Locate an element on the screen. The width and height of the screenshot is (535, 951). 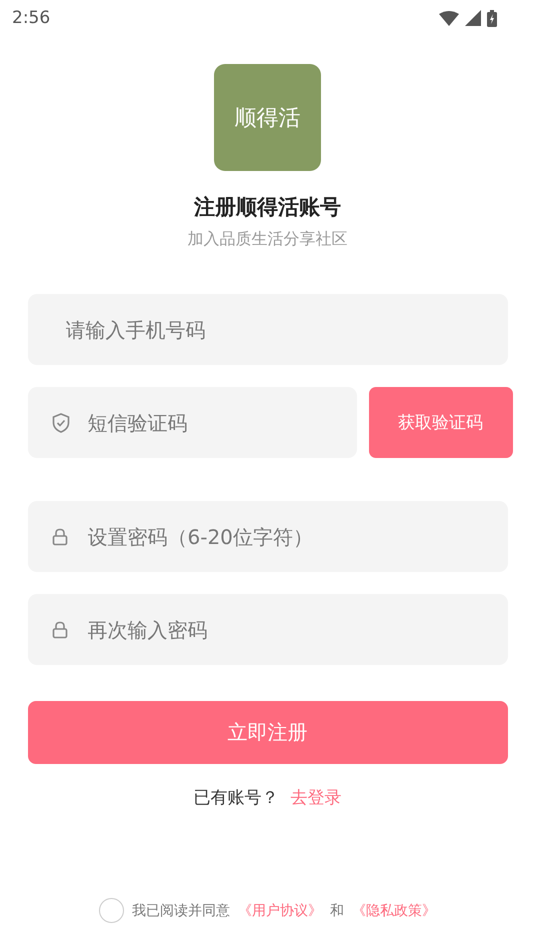
login-prompt: 已有账号？ is located at coordinates (236, 798).